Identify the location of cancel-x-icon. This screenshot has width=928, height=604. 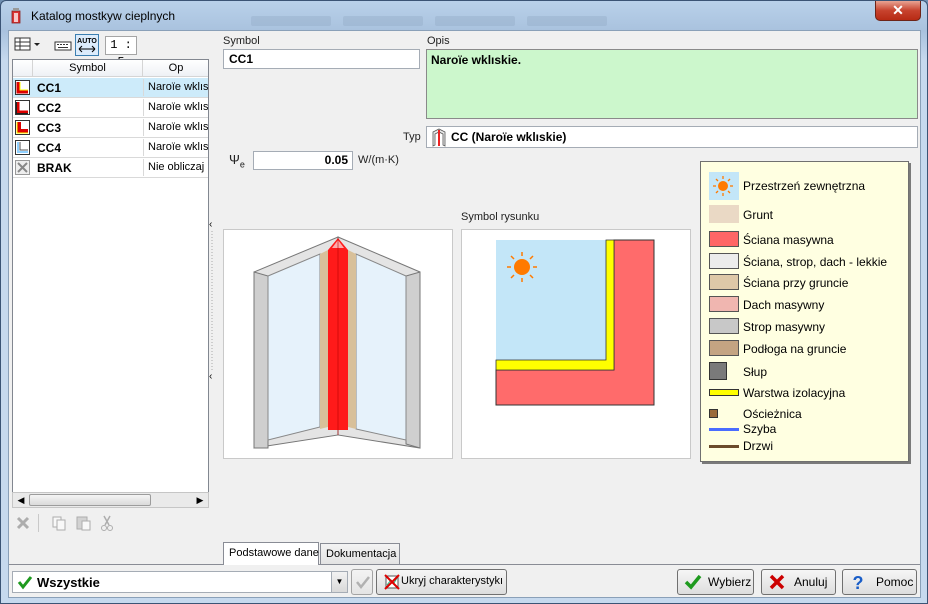
(777, 582).